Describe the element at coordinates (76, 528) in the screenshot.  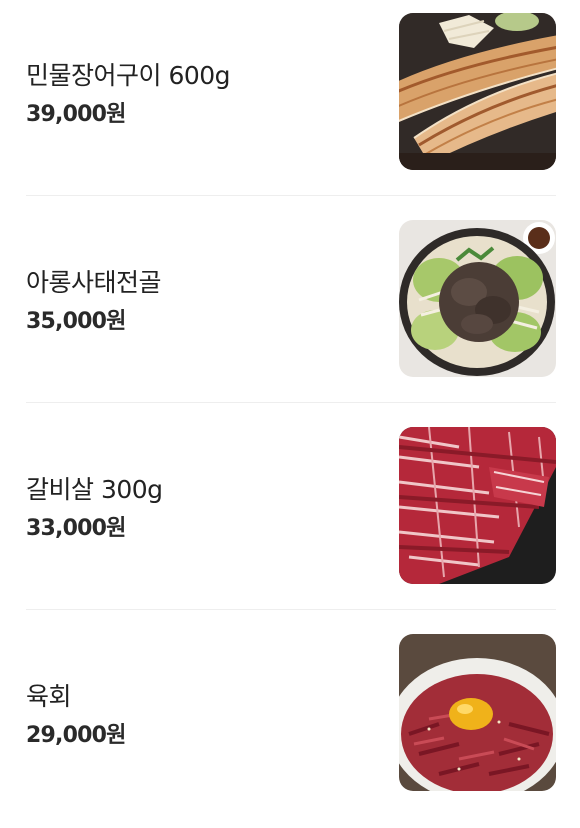
I see `menu-item-price: 33,000원` at that location.